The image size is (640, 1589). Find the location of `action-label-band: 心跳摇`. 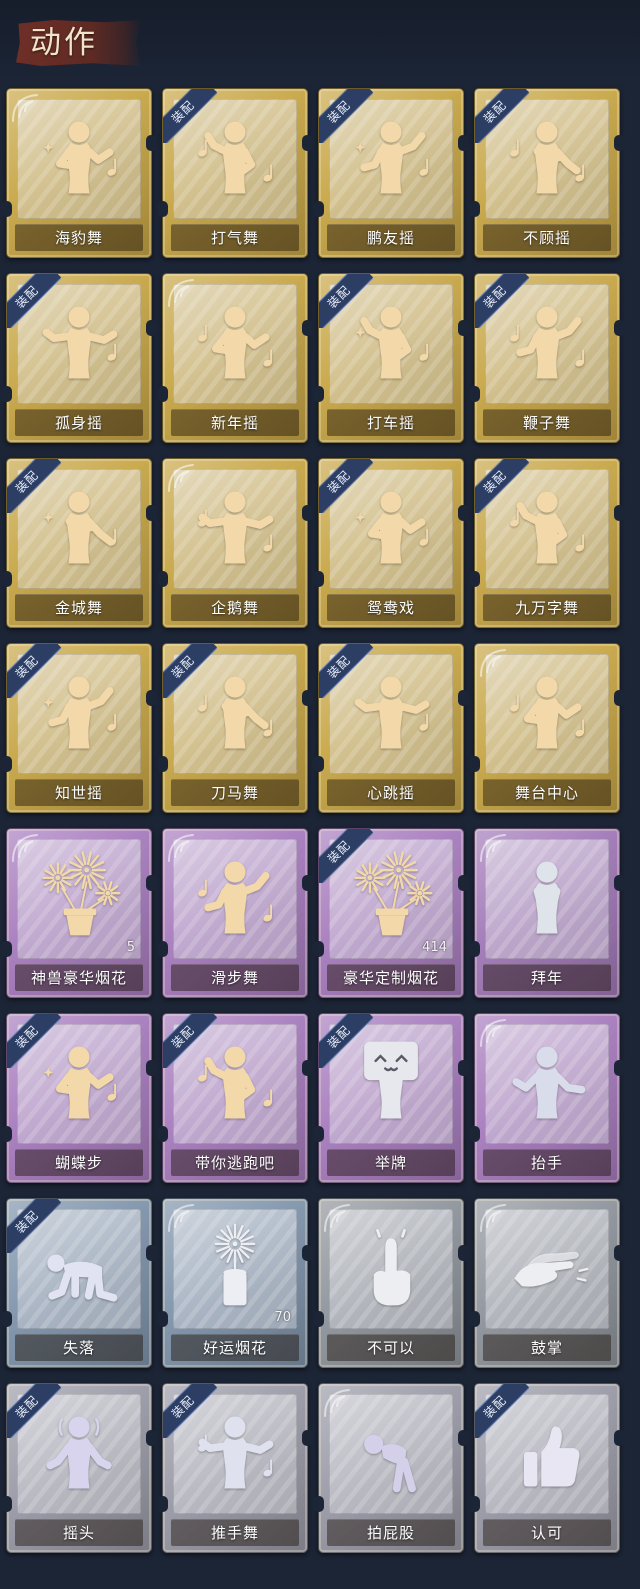

action-label-band: 心跳摇 is located at coordinates (391, 792).